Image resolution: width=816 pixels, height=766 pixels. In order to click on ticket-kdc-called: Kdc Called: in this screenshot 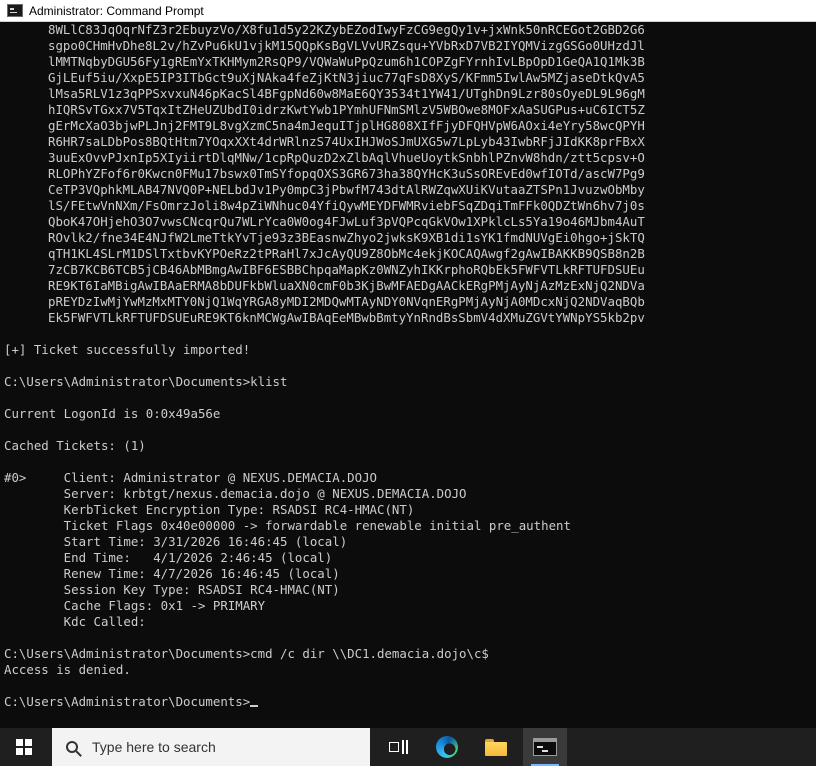, I will do `click(75, 621)`.